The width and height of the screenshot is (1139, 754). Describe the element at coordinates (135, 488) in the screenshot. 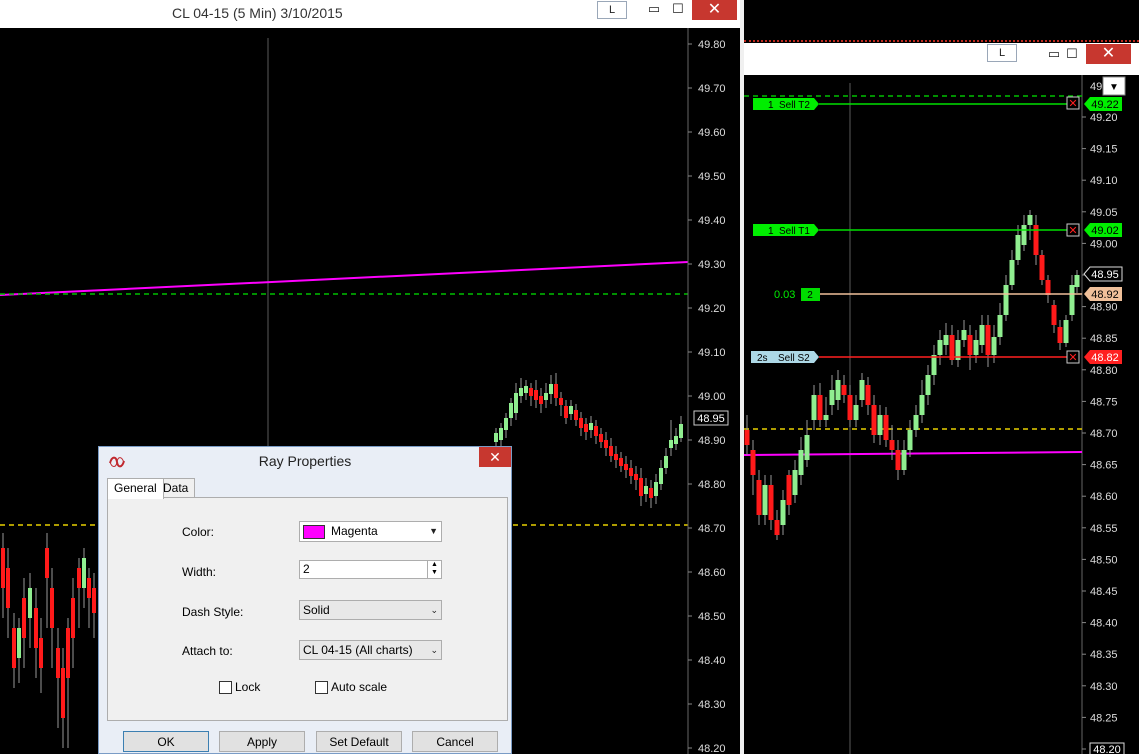

I see `tab-general: General` at that location.